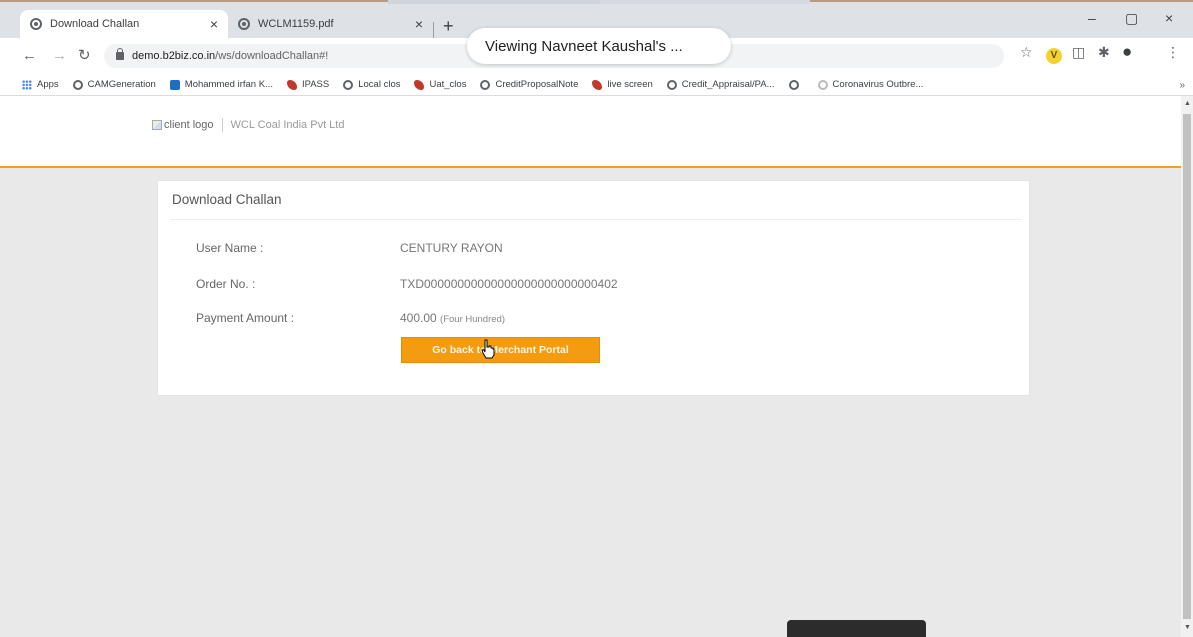 This screenshot has height=637, width=1193. I want to click on puzzle-icon: ✱, so click(1104, 52).